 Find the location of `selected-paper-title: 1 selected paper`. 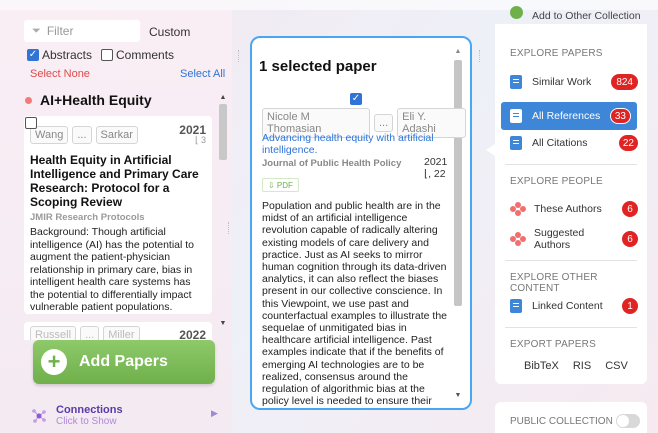

selected-paper-title: 1 selected paper is located at coordinates (318, 66).